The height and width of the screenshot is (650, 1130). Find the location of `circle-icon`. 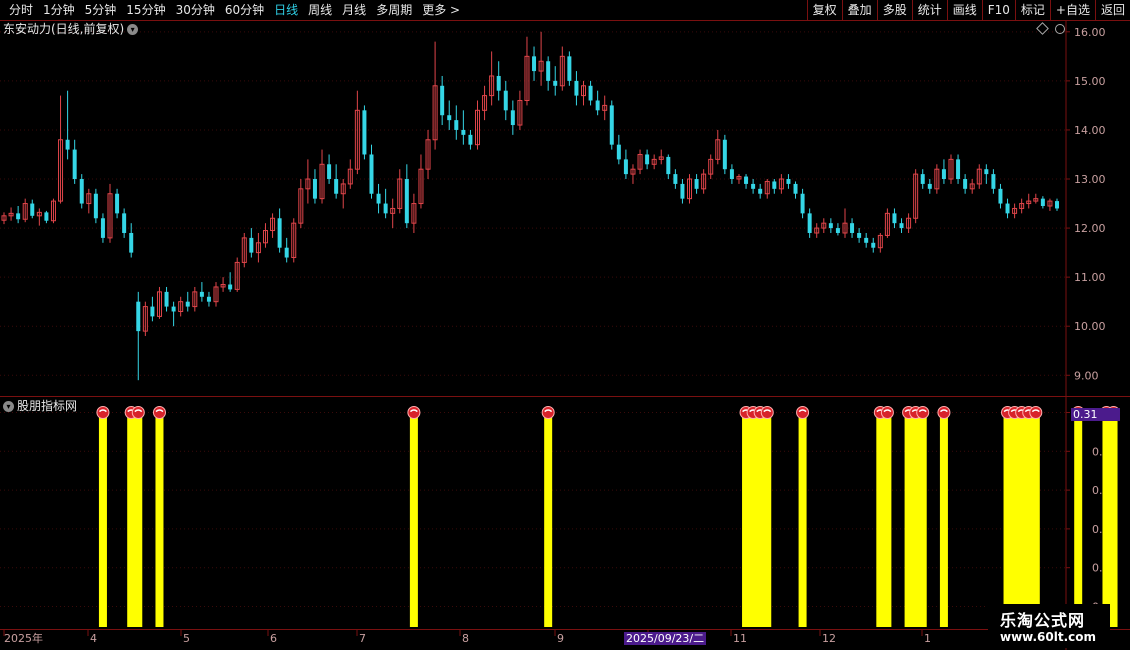

circle-icon is located at coordinates (1060, 29).